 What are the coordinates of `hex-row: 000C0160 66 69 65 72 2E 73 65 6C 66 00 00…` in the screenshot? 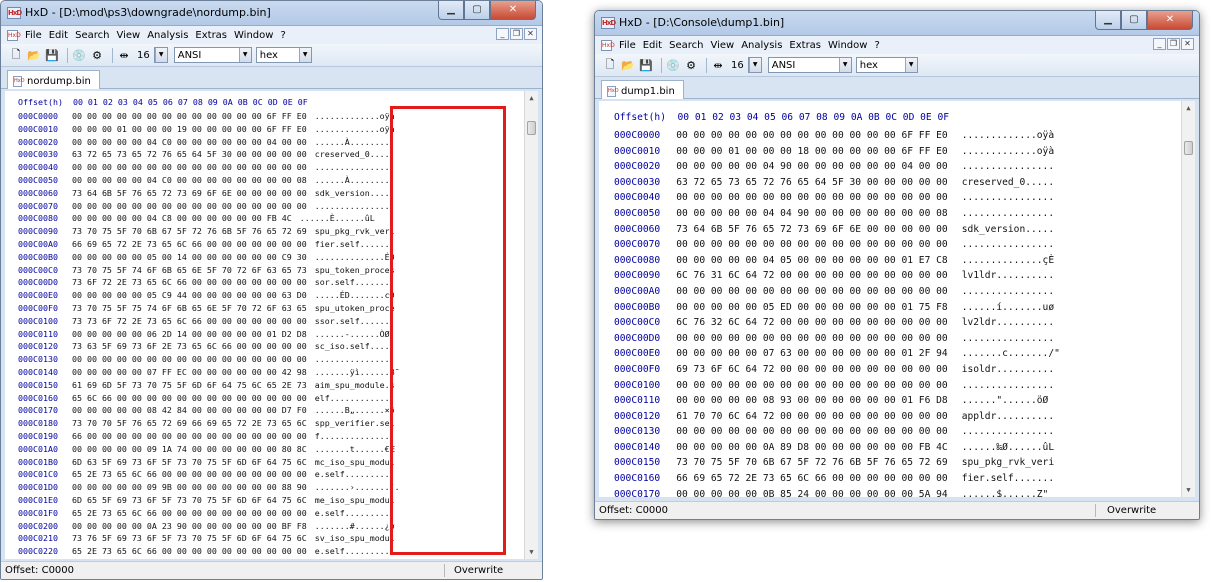 It's located at (837, 479).